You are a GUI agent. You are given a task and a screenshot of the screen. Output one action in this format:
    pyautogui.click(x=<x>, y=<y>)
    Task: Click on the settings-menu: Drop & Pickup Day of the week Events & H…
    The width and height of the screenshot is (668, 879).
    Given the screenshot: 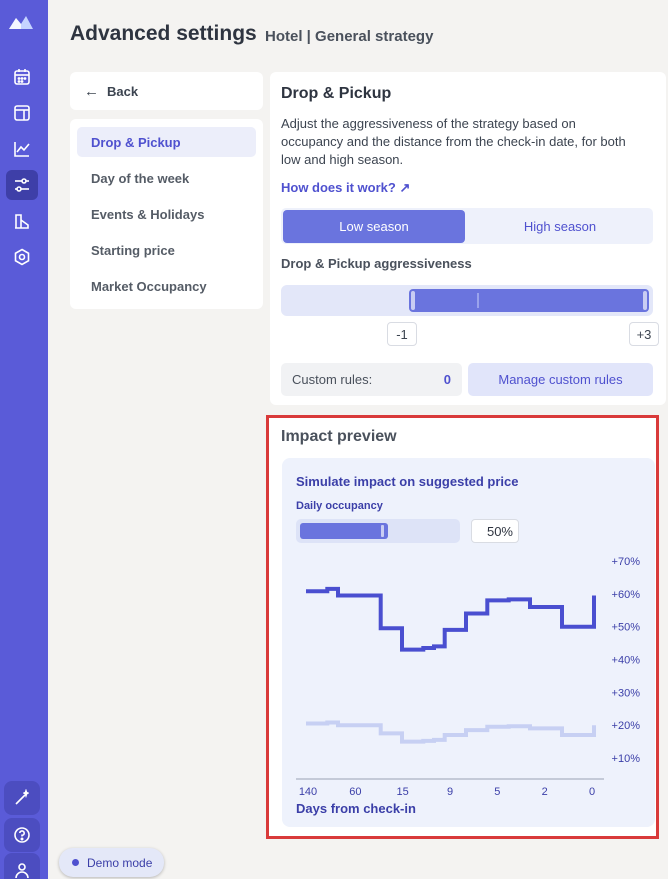 What is the action you would take?
    pyautogui.click(x=166, y=214)
    